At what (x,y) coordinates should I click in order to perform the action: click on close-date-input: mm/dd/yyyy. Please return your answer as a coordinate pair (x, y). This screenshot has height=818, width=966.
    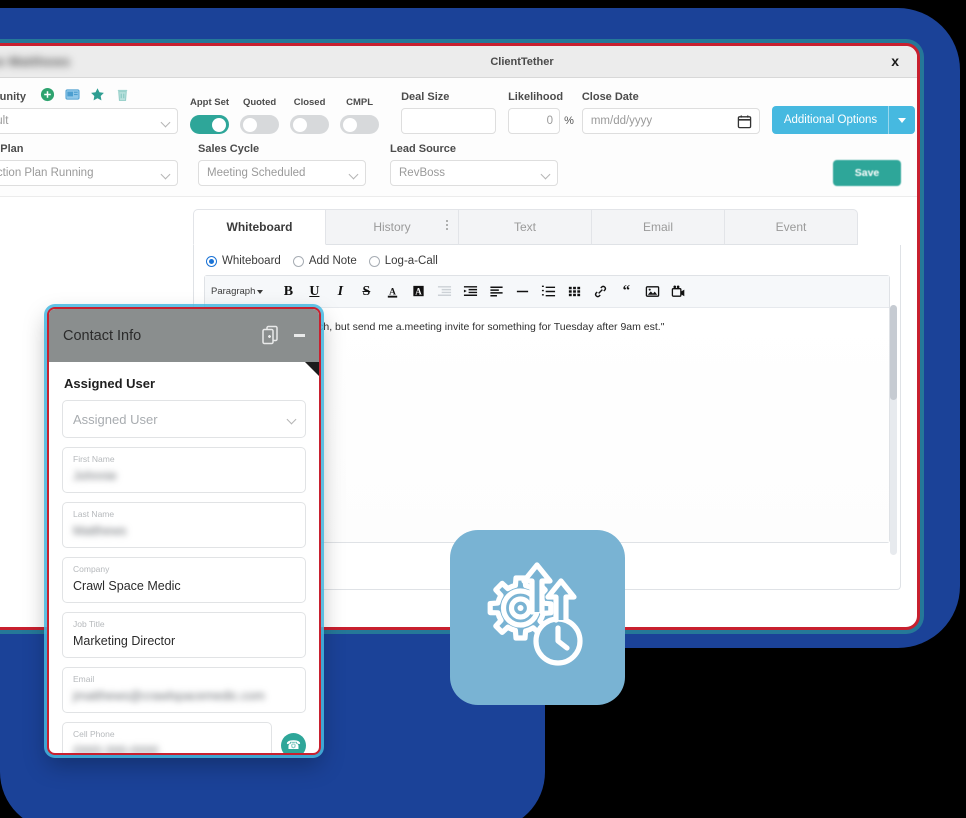
    Looking at the image, I should click on (670, 121).